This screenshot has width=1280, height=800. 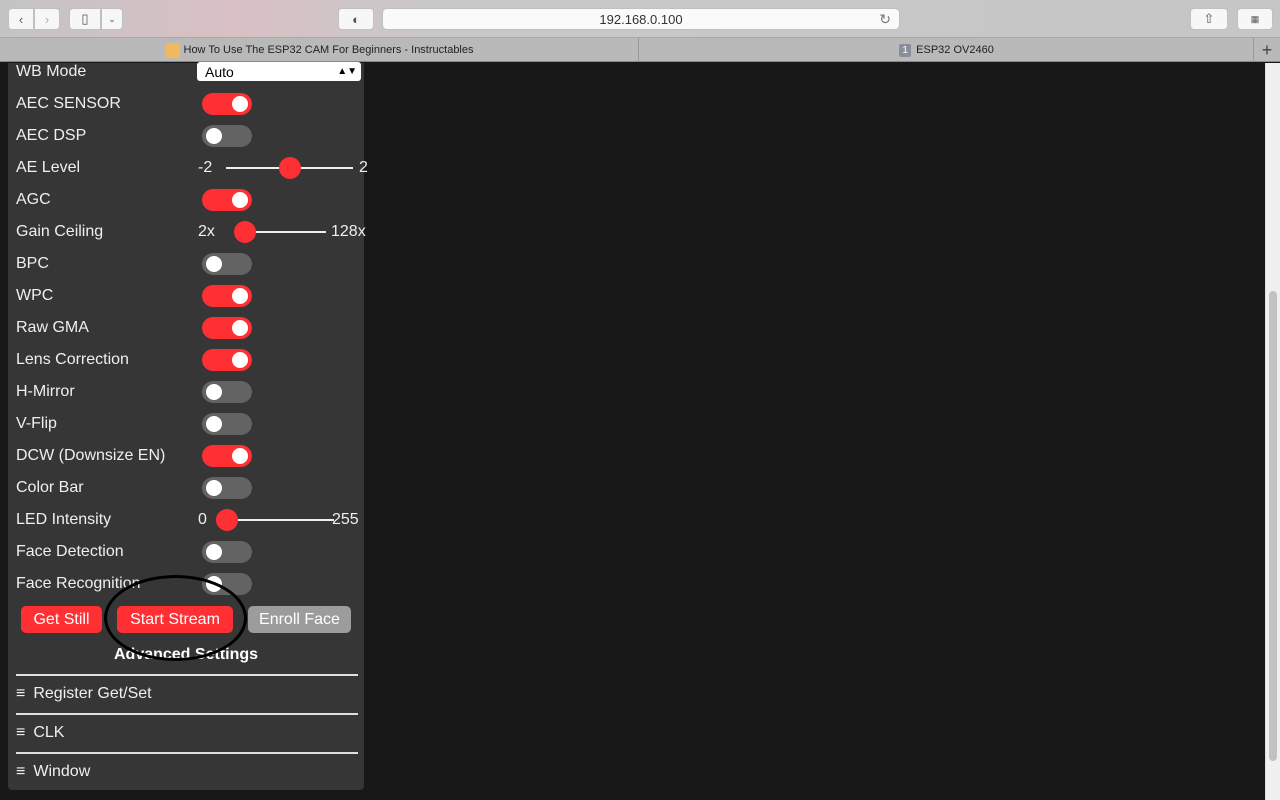 What do you see at coordinates (72, 359) in the screenshot?
I see `setting-label: Lens Correction` at bounding box center [72, 359].